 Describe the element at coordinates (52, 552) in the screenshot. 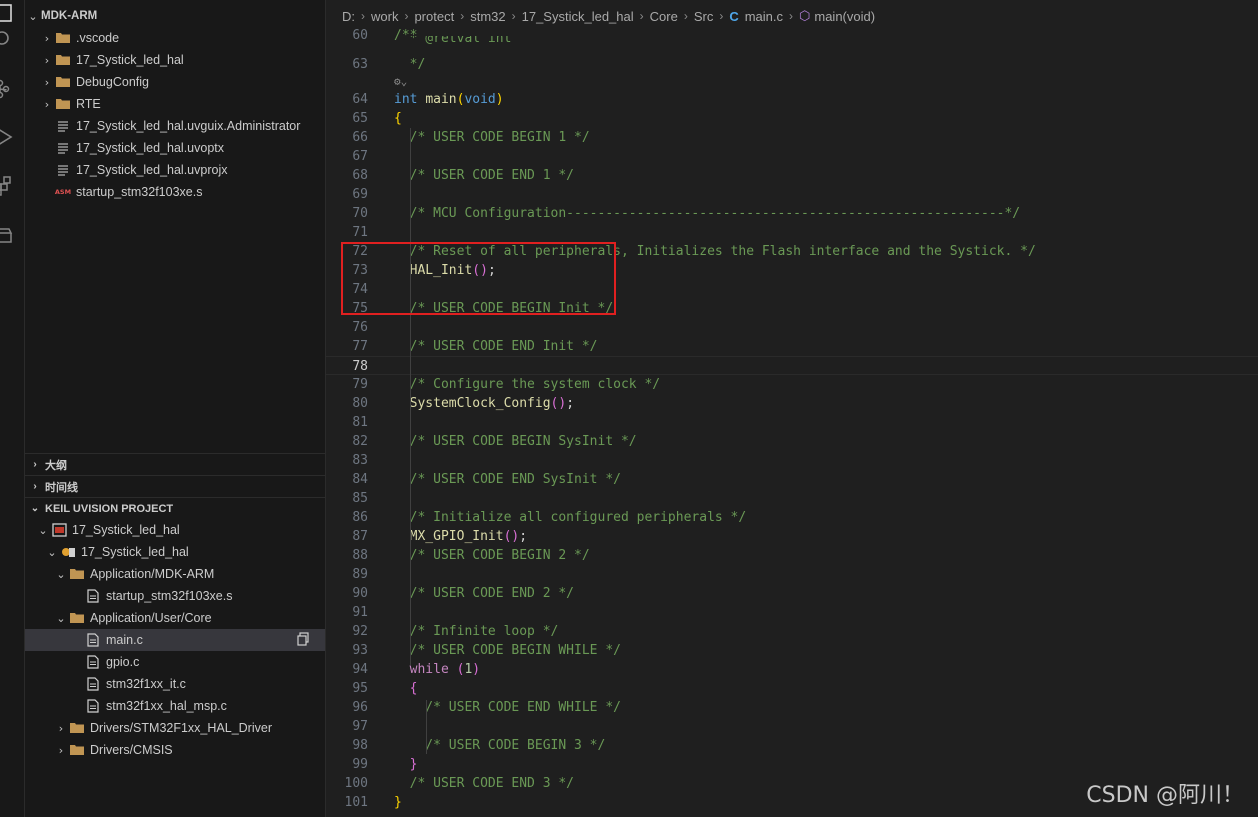

I see `chevron-down-icon: ⌄` at that location.